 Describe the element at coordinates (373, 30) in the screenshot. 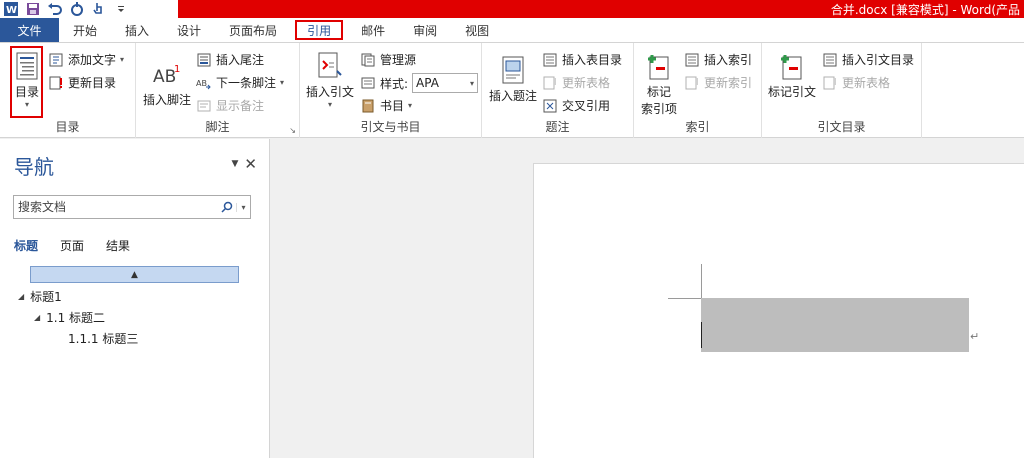

I see `tab-mailings: 邮件` at that location.